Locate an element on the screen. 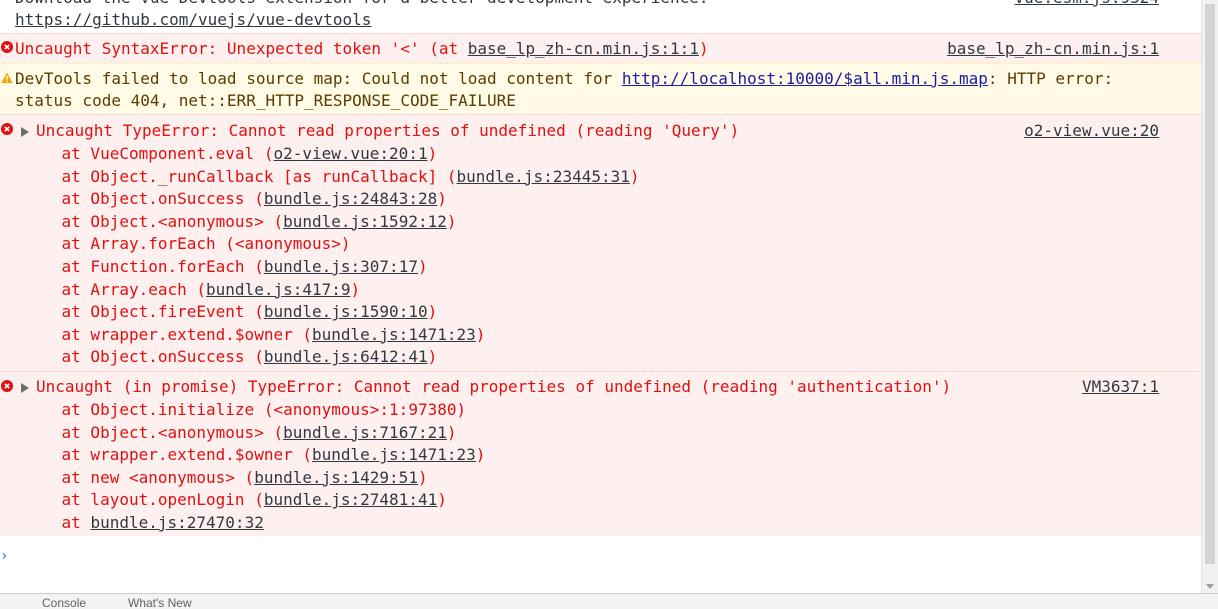  stack-frame: at Array.each (bundle.js:417:9) is located at coordinates (192, 289).